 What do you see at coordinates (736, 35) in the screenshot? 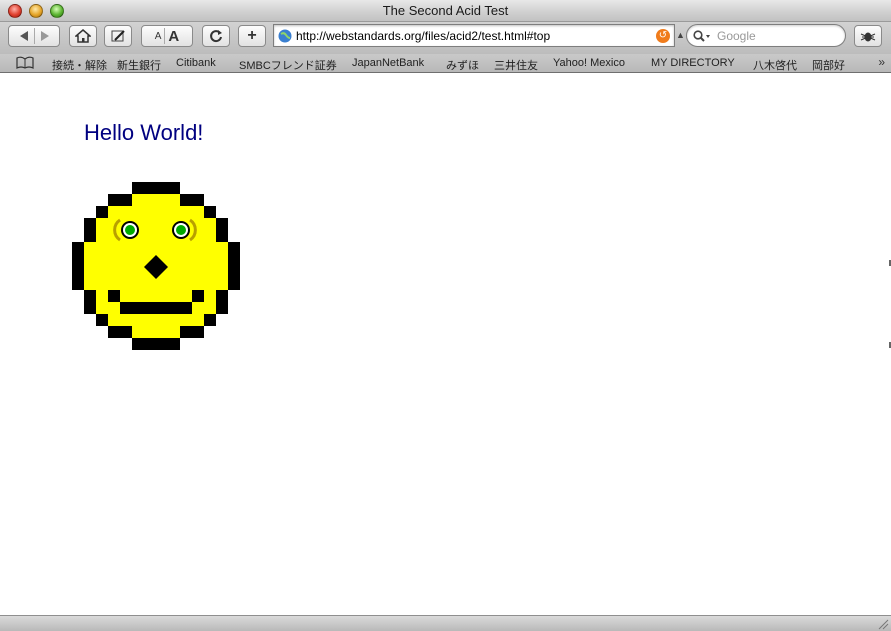
I see `search-placeholder: Google` at bounding box center [736, 35].